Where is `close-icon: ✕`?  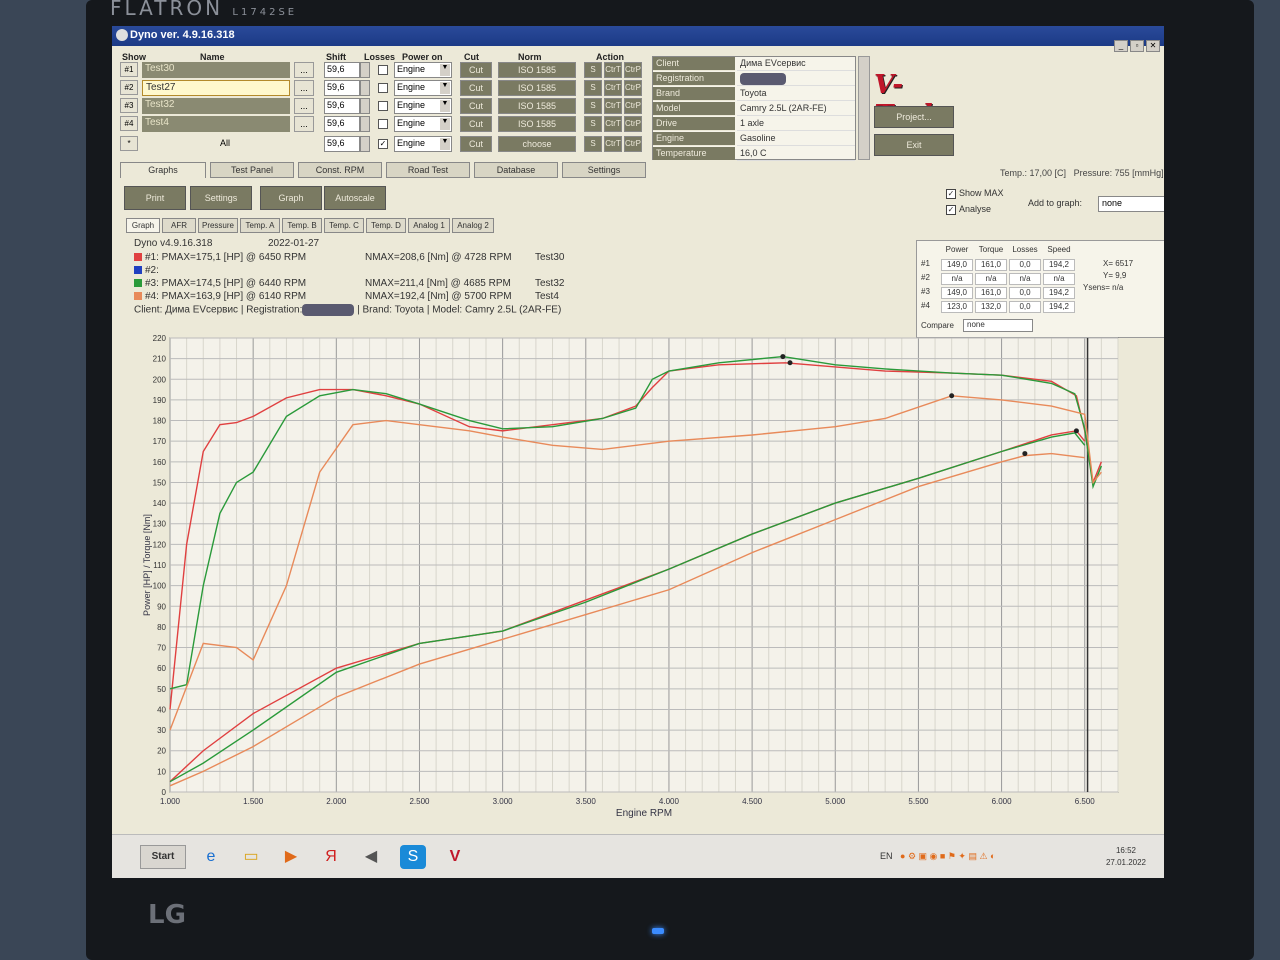 close-icon: ✕ is located at coordinates (1153, 46).